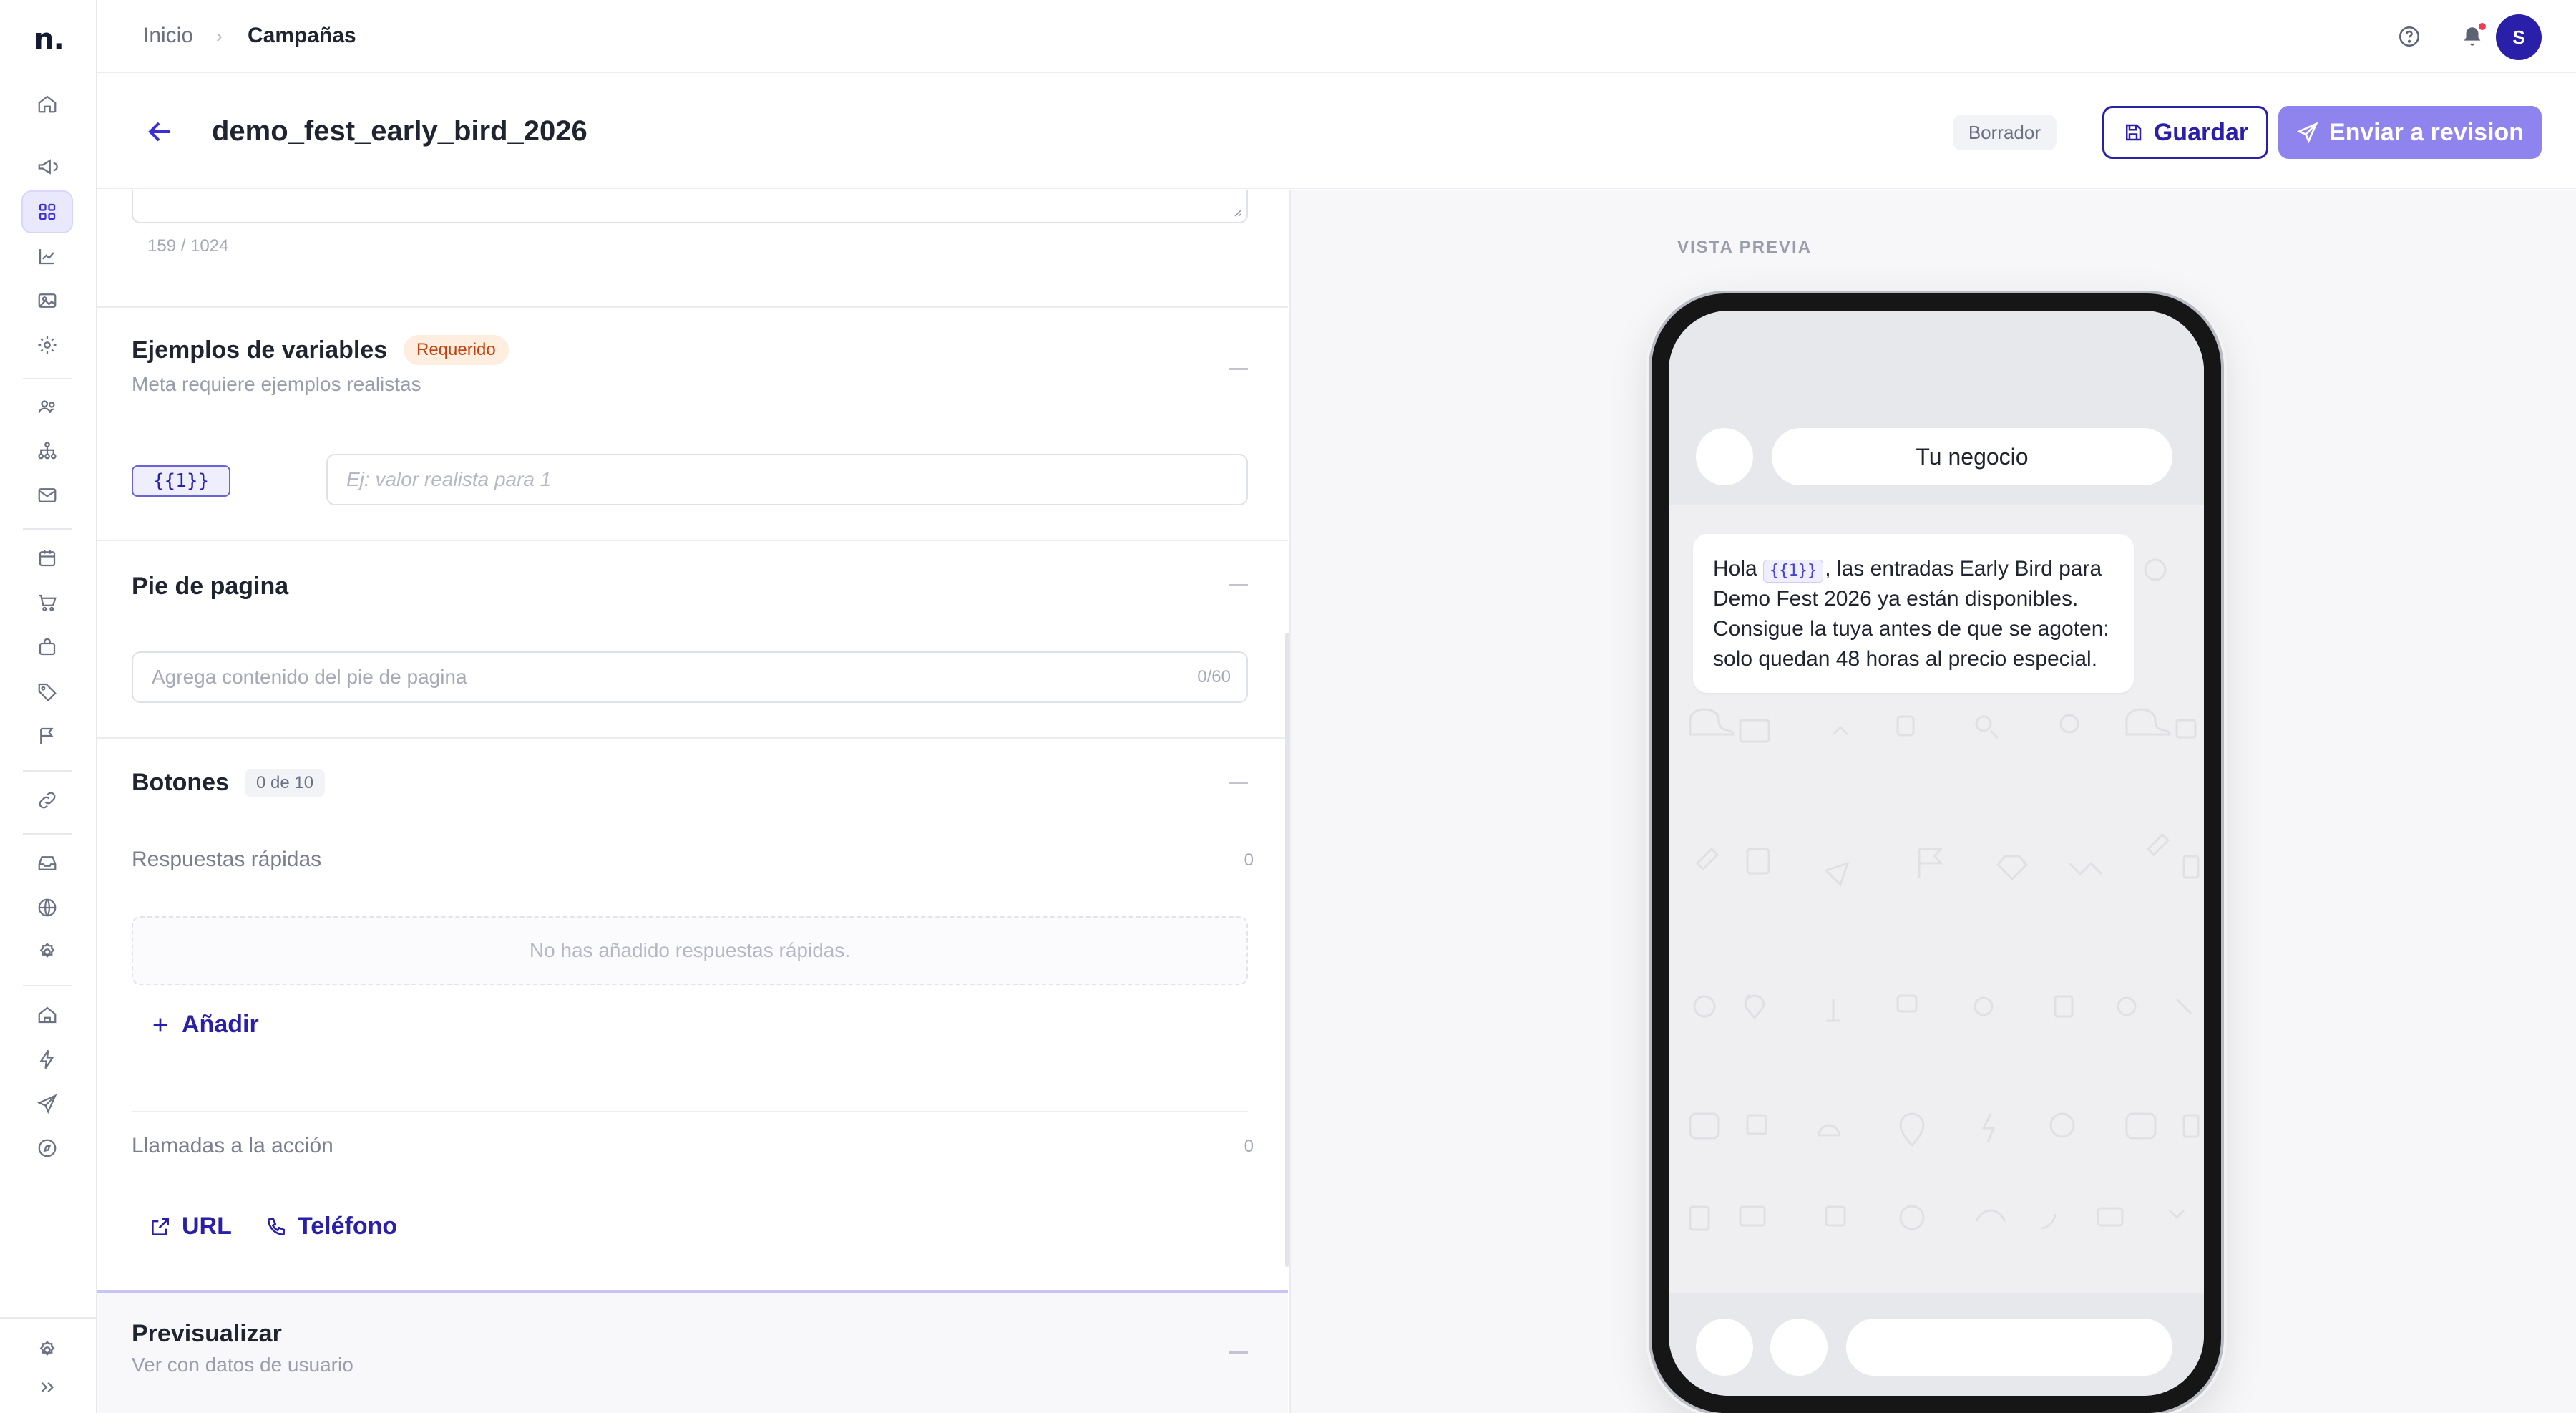 The height and width of the screenshot is (1413, 2576). What do you see at coordinates (690, 206) in the screenshot?
I see `body-textarea` at bounding box center [690, 206].